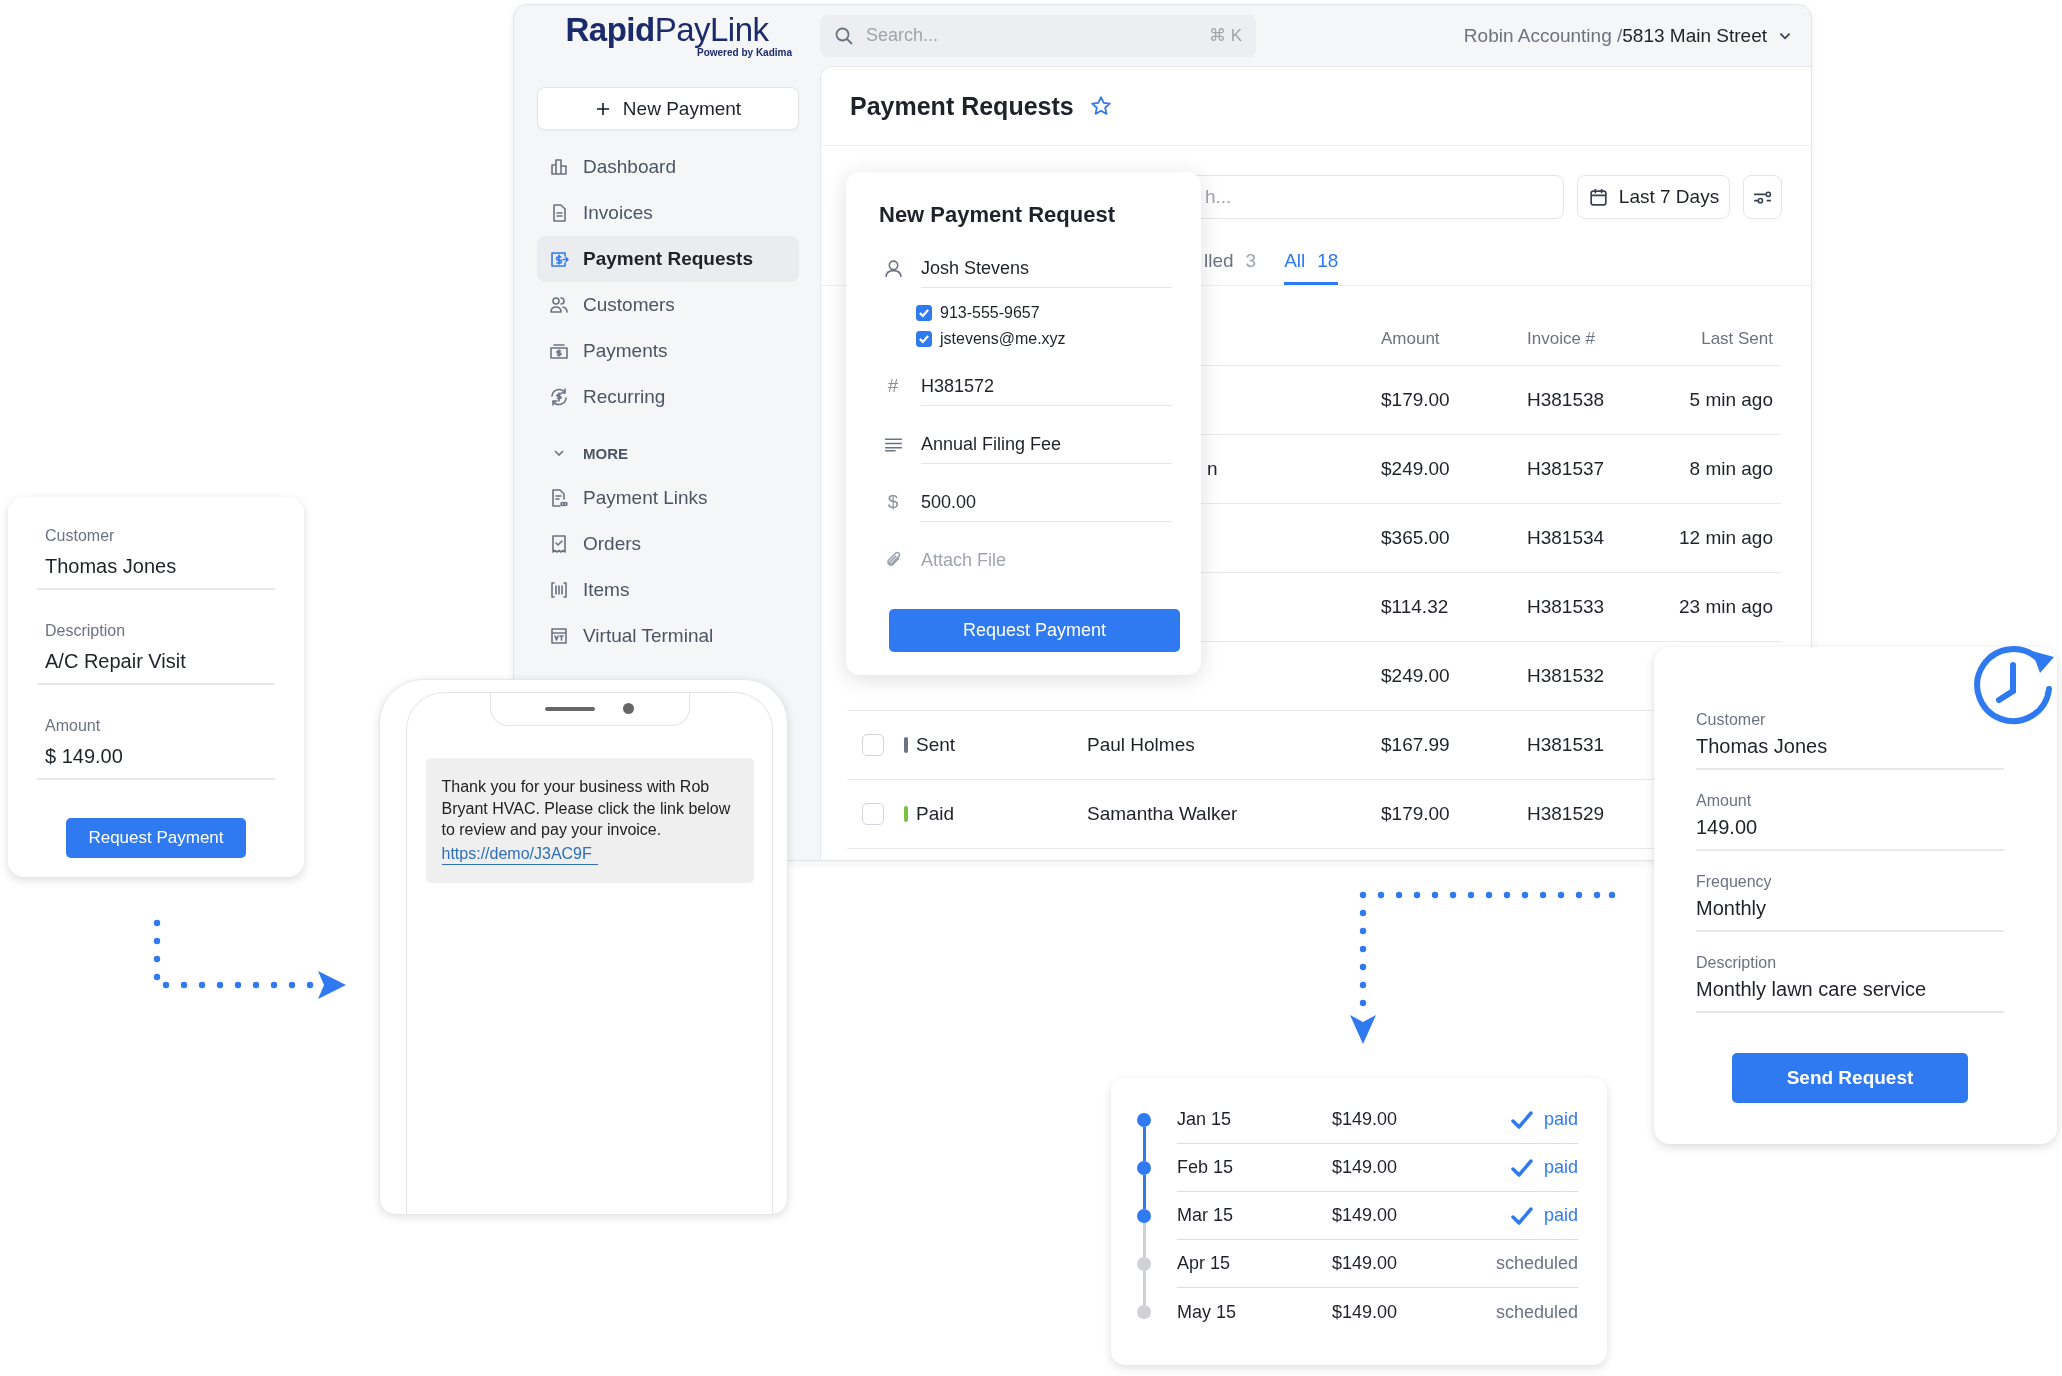  I want to click on sidebar-item: Payments, so click(668, 351).